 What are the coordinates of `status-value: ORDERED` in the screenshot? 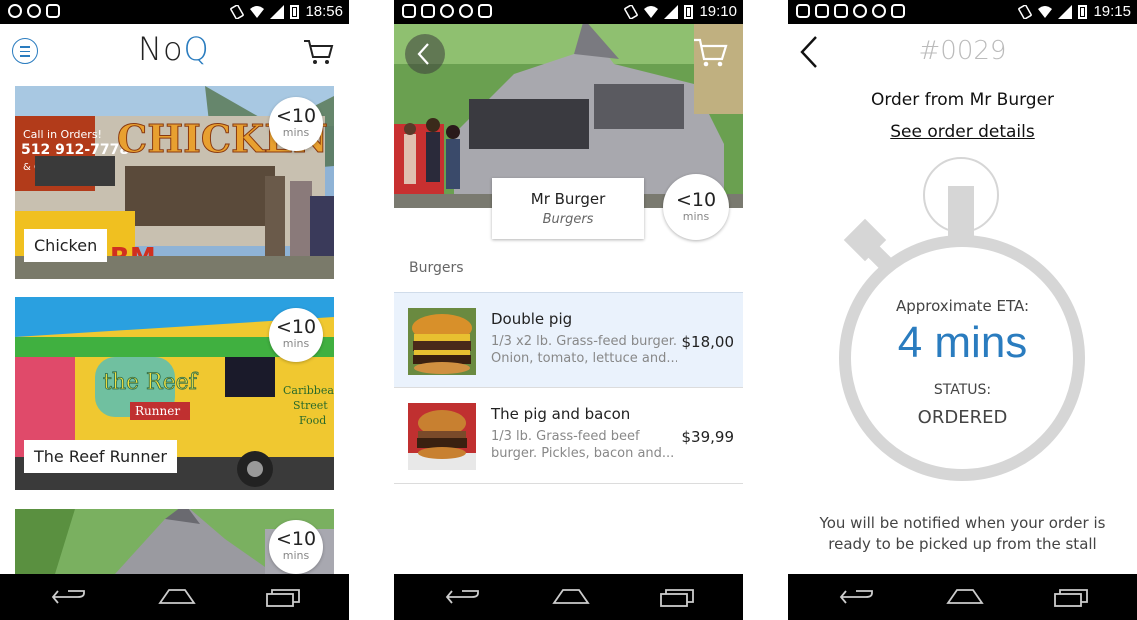 It's located at (962, 417).